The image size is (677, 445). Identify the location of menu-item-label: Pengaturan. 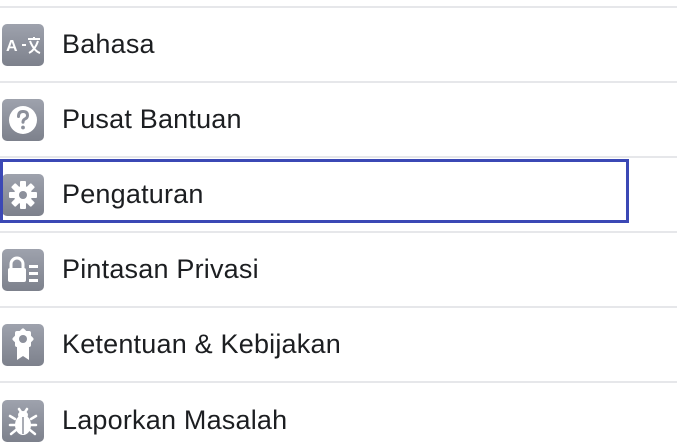
(133, 194).